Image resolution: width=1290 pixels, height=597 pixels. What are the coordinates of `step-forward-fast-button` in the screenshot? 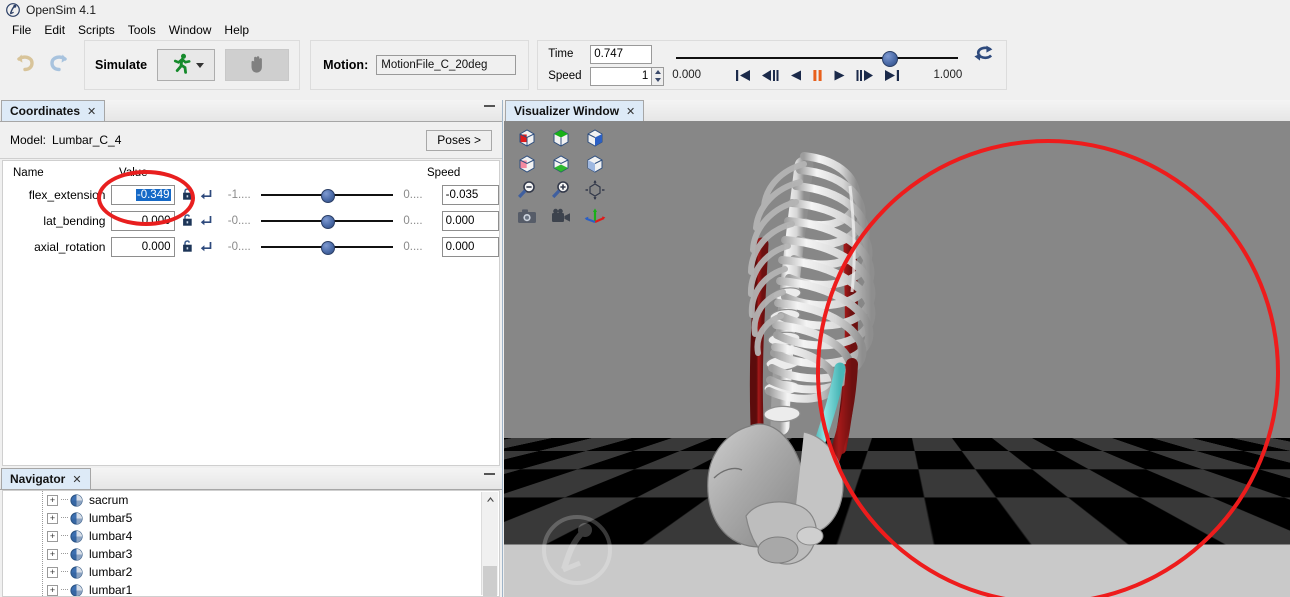 It's located at (864, 75).